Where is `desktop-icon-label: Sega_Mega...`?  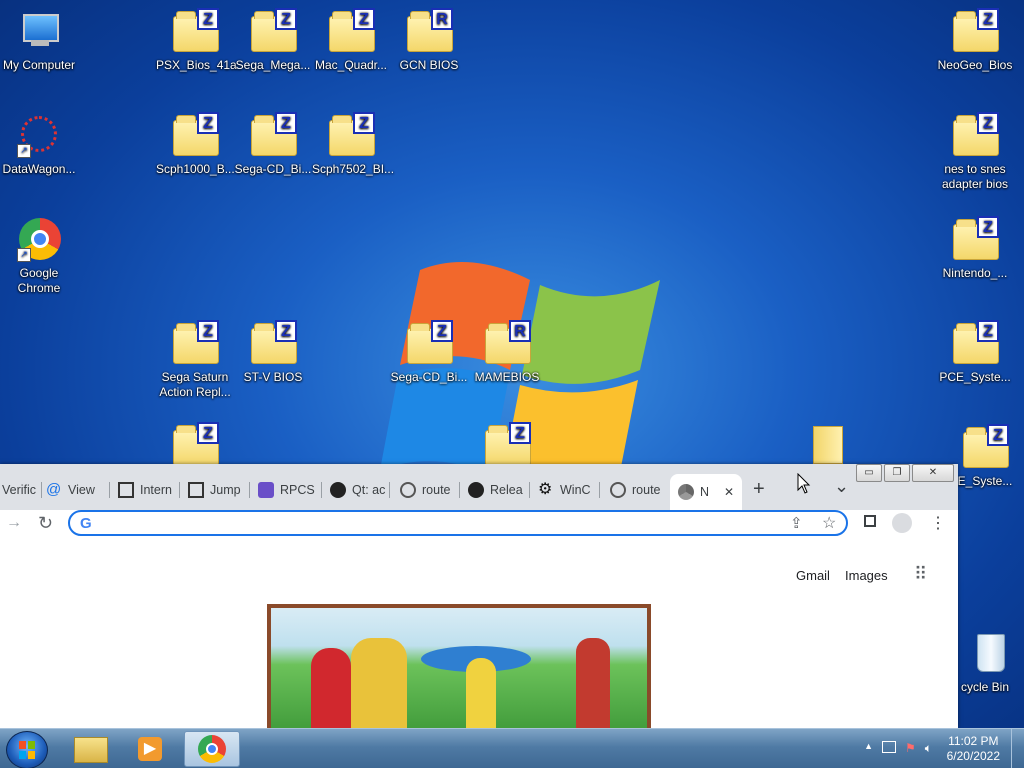
desktop-icon-label: Sega_Mega... is located at coordinates (273, 65).